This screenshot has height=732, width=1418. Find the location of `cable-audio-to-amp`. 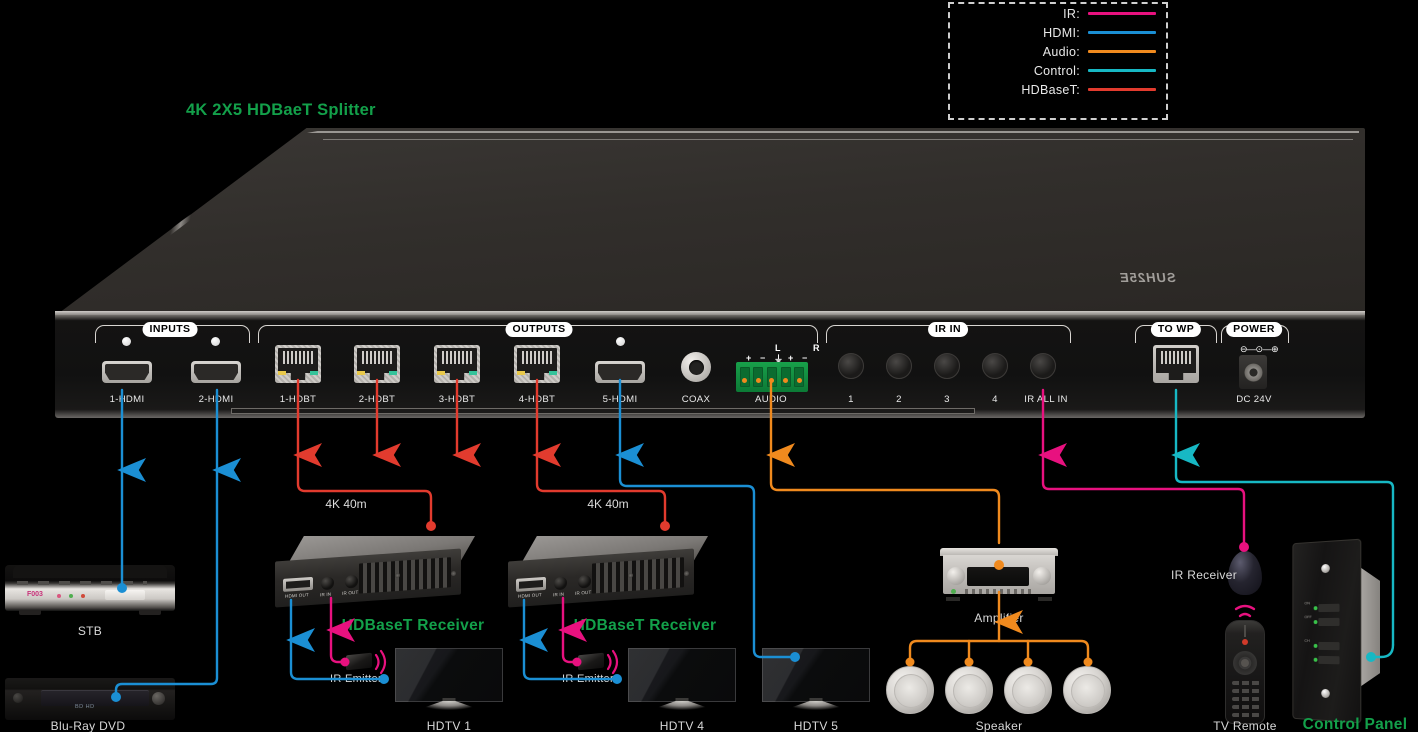

cable-audio-to-amp is located at coordinates (885, 499).